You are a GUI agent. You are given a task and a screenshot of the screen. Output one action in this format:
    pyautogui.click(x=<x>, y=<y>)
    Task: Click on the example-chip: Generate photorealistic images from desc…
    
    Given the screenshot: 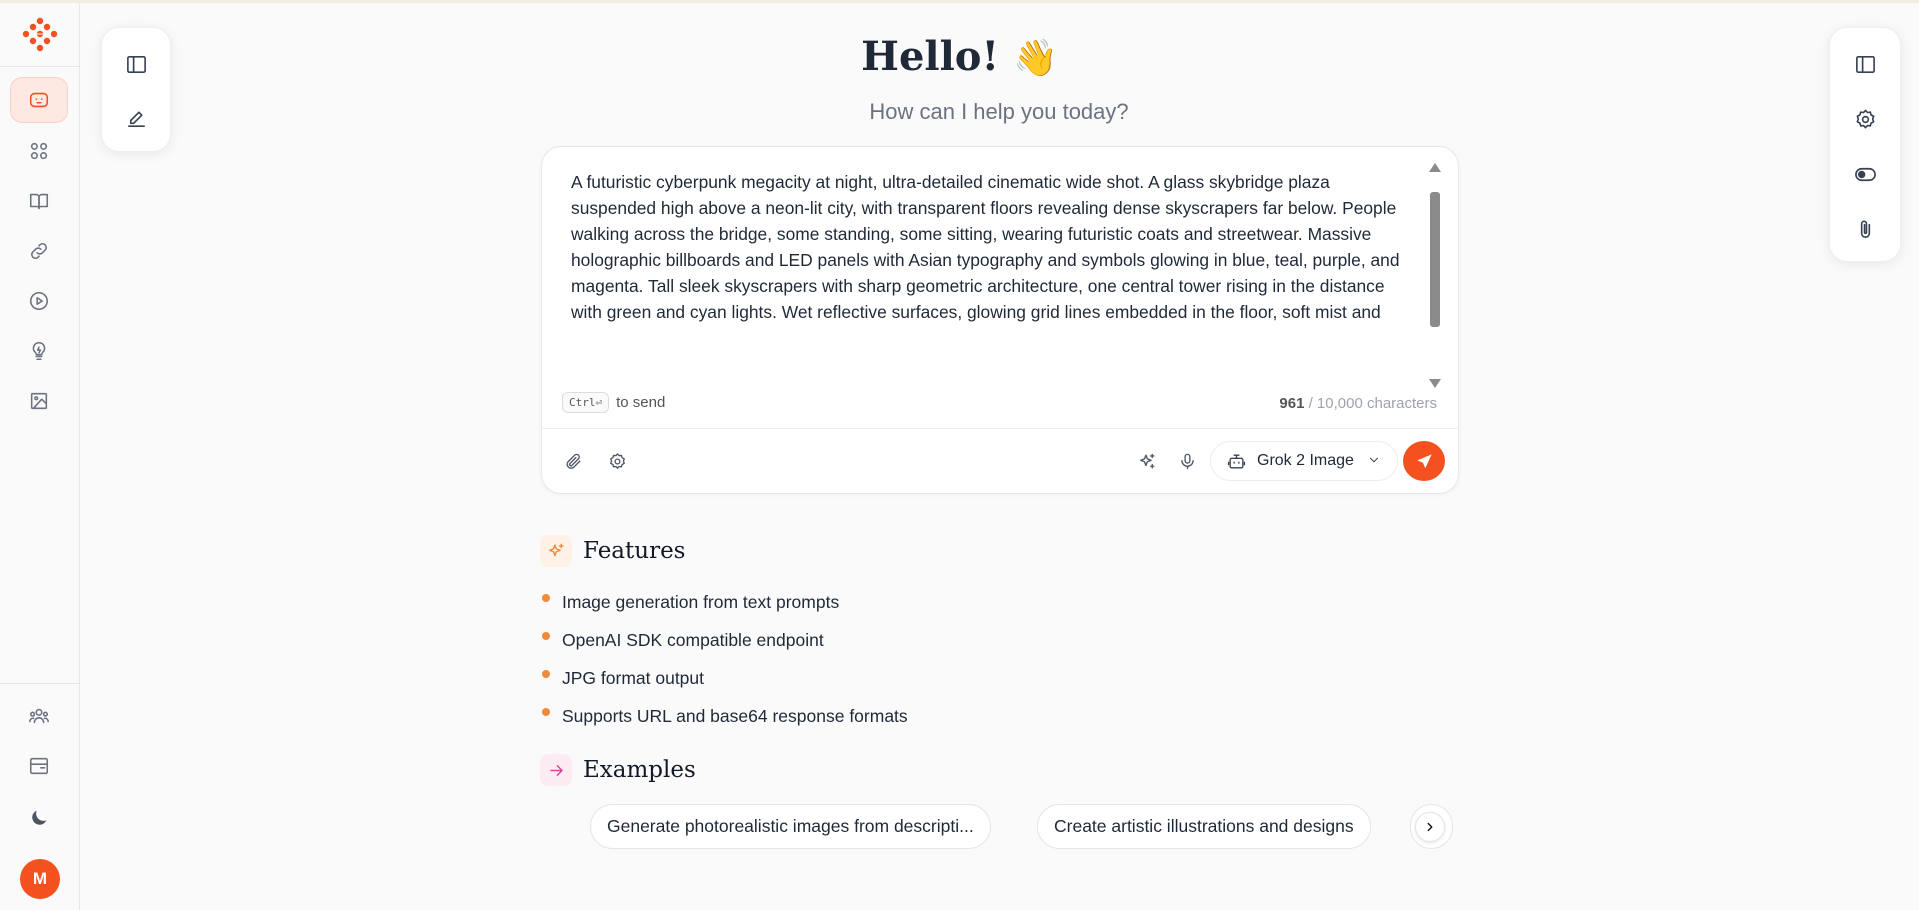 What is the action you would take?
    pyautogui.click(x=790, y=826)
    